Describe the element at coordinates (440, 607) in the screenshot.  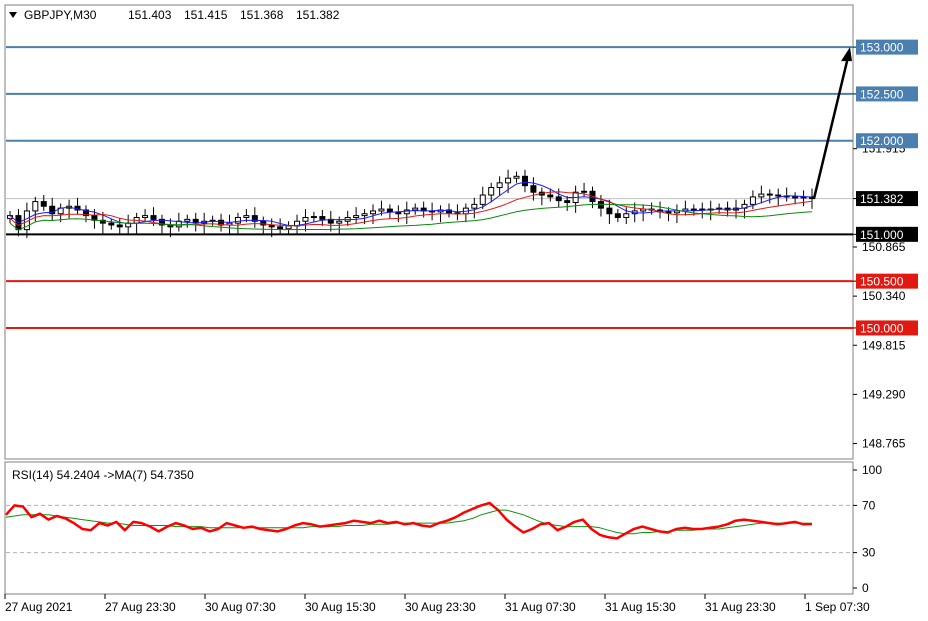
I see `time-tick-label: 30 Aug 23:30` at that location.